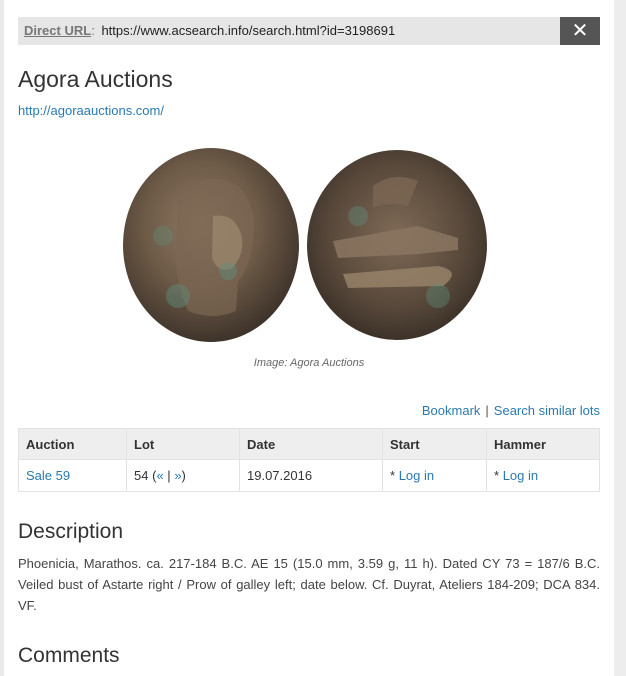 The height and width of the screenshot is (676, 626). Describe the element at coordinates (543, 444) in the screenshot. I see `column-header-hammer: Hammer` at that location.